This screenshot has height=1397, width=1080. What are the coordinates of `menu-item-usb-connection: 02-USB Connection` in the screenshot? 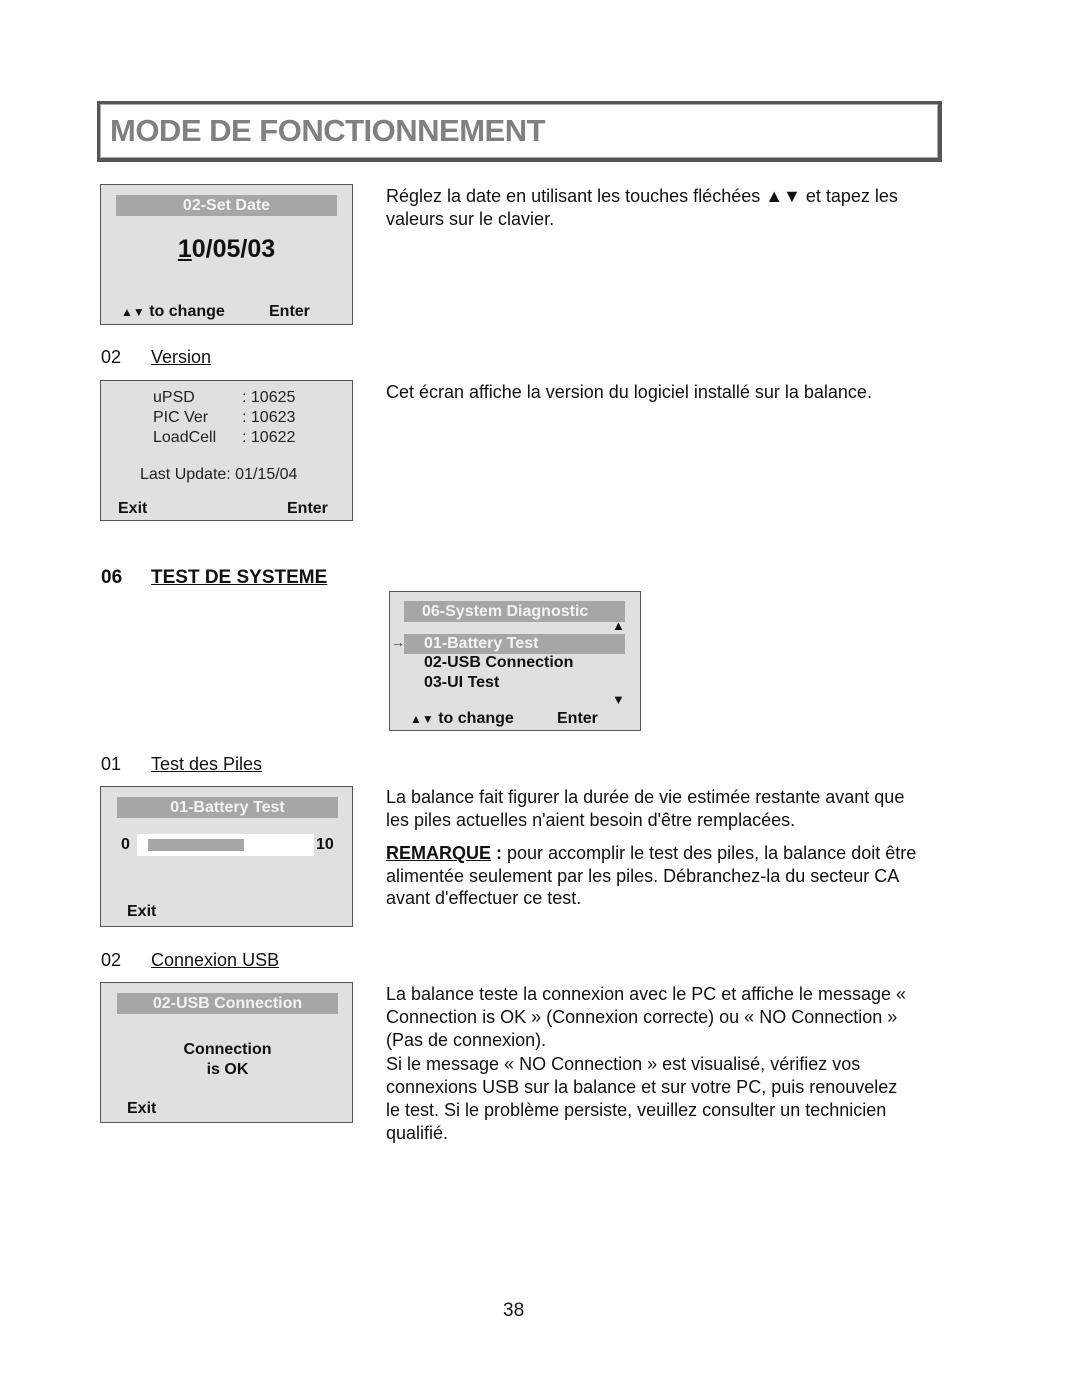 It's located at (499, 662).